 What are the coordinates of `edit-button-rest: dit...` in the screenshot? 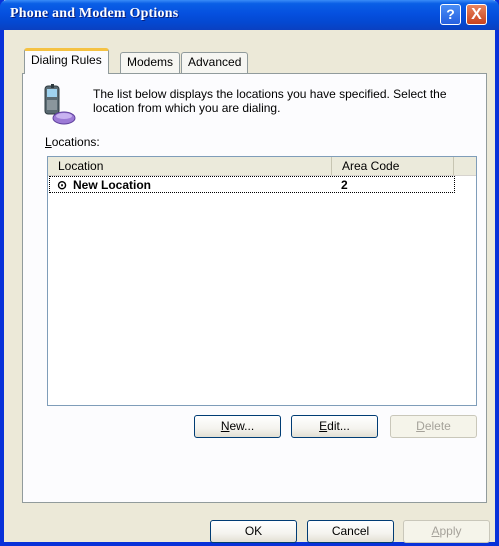 It's located at (338, 426).